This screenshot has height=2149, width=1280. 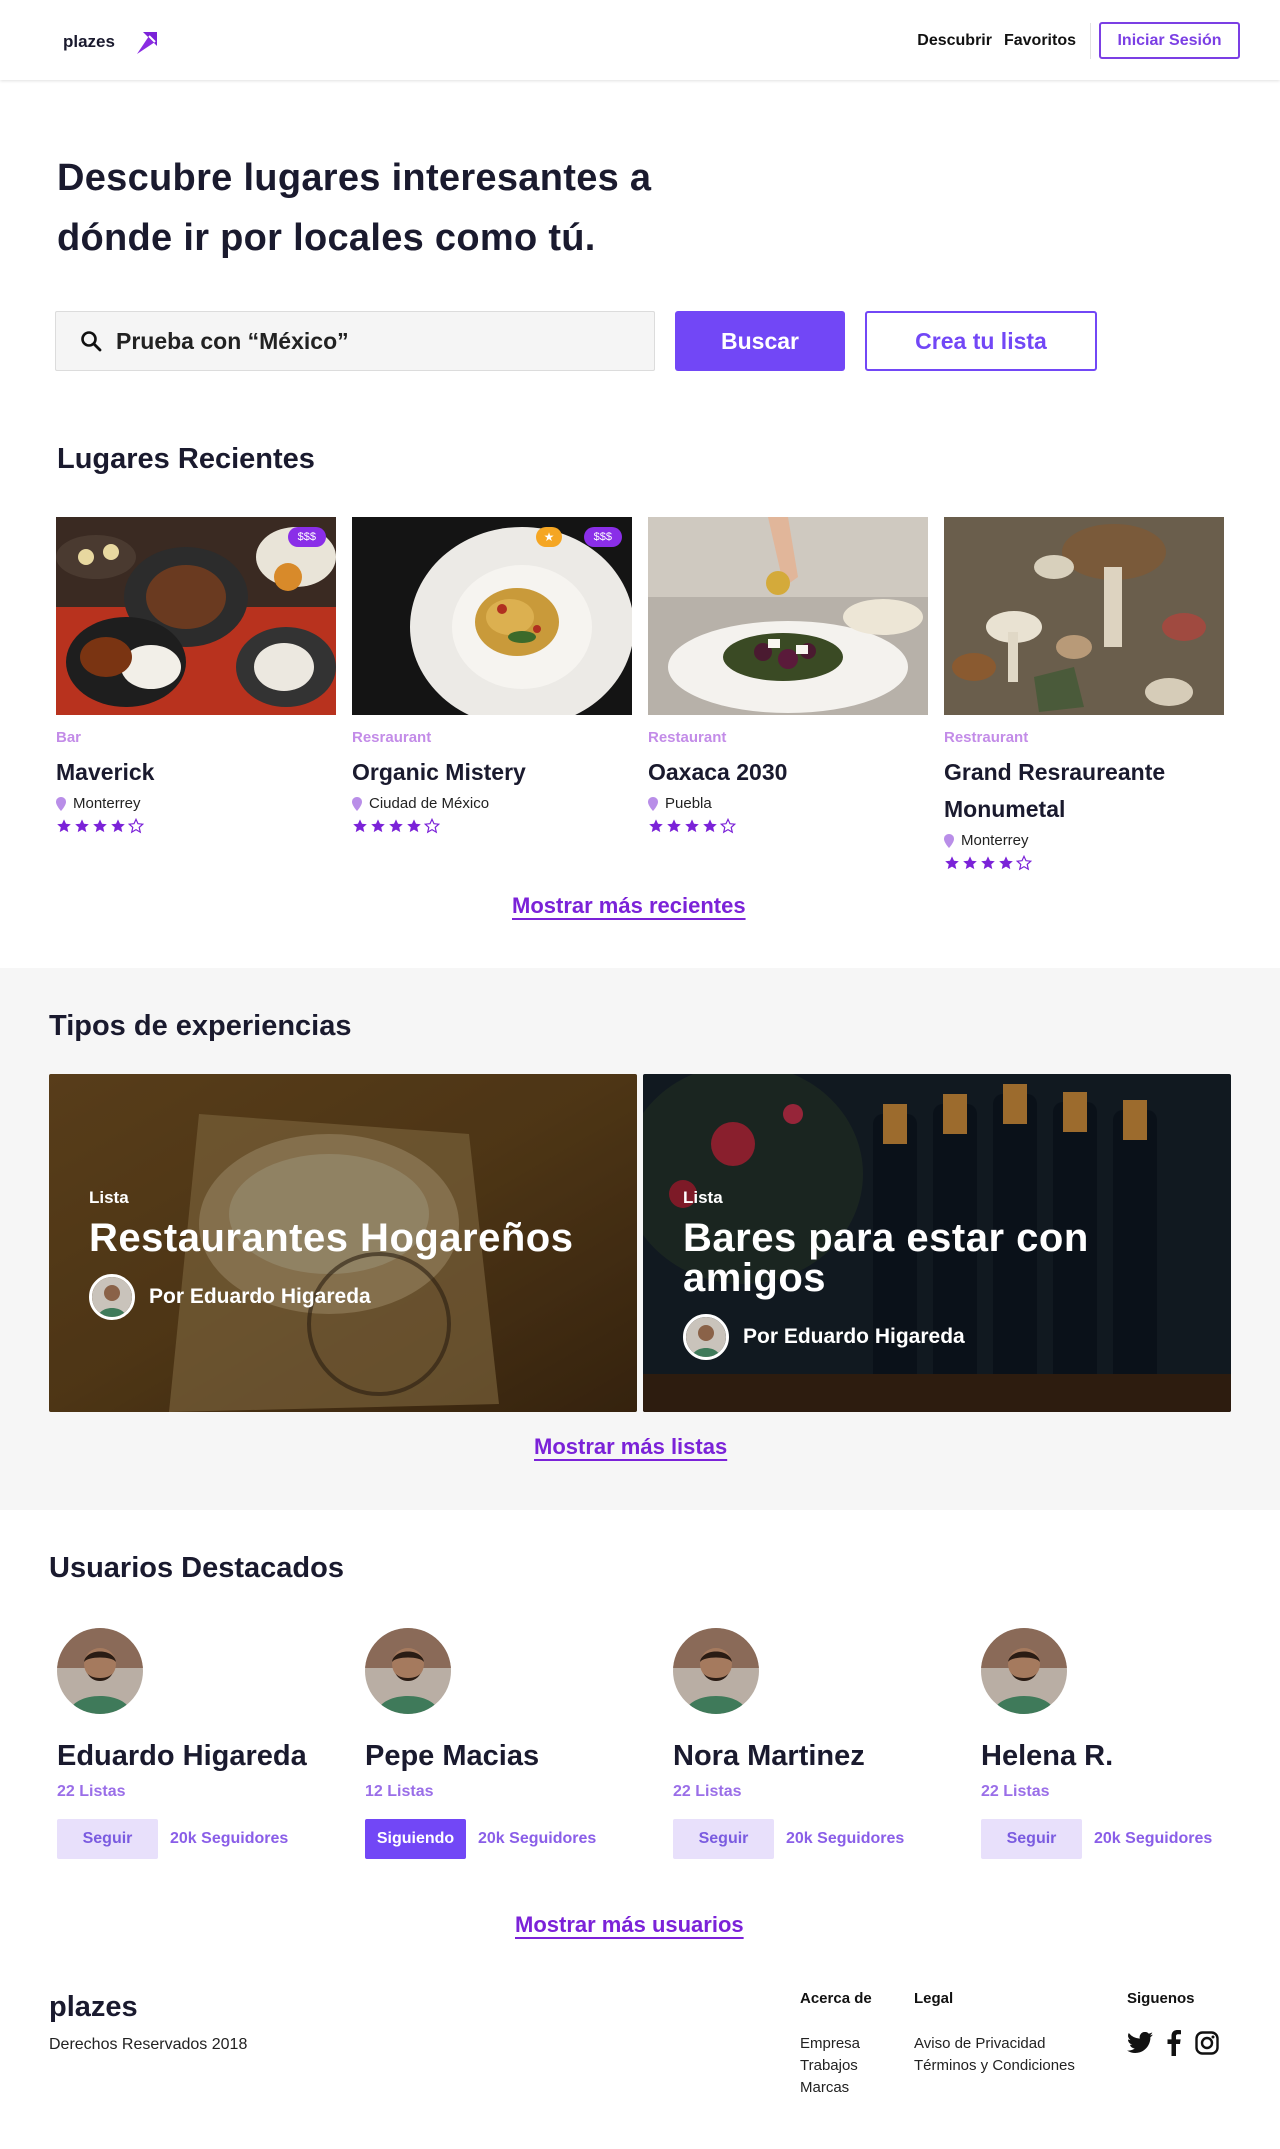 I want to click on footer-col-title: Legal, so click(x=934, y=1998).